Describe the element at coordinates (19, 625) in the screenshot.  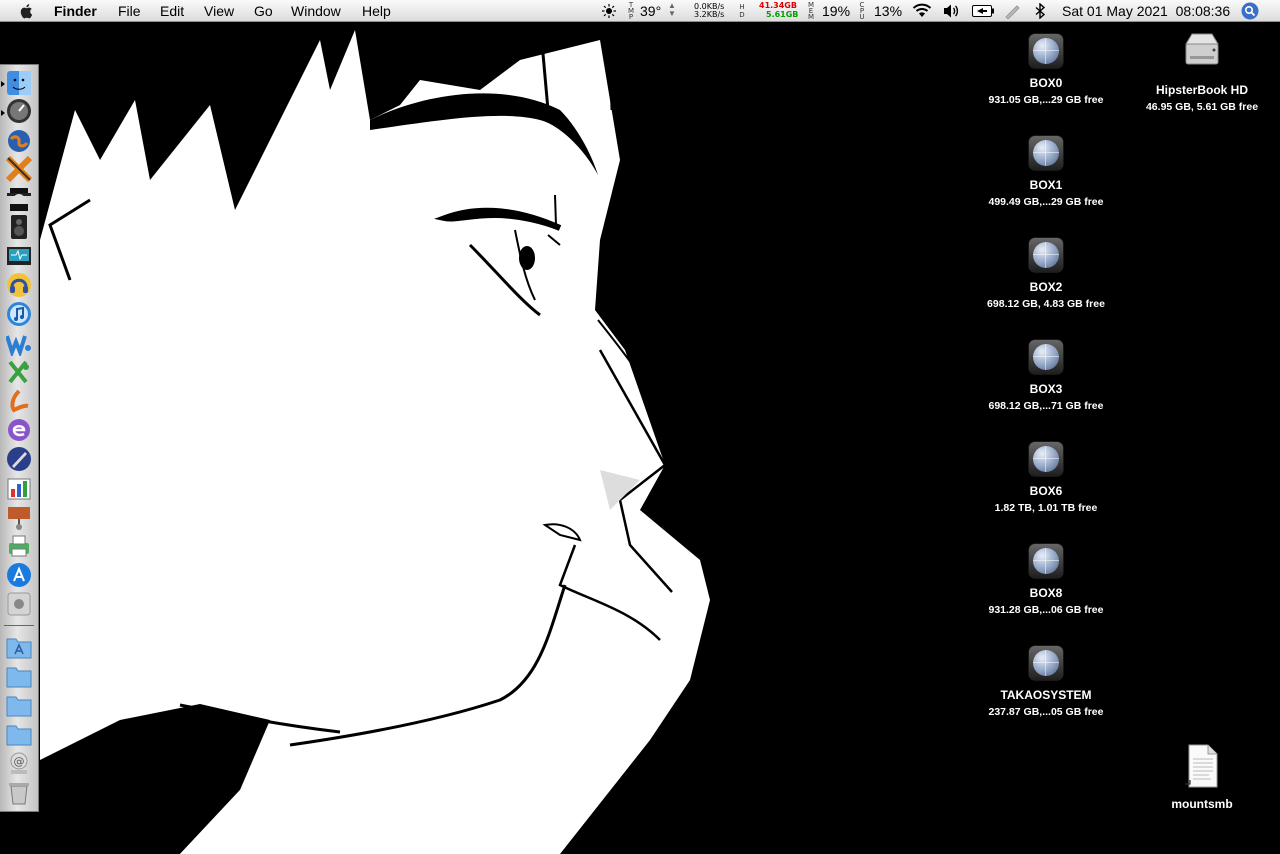
I see `dock-separator` at that location.